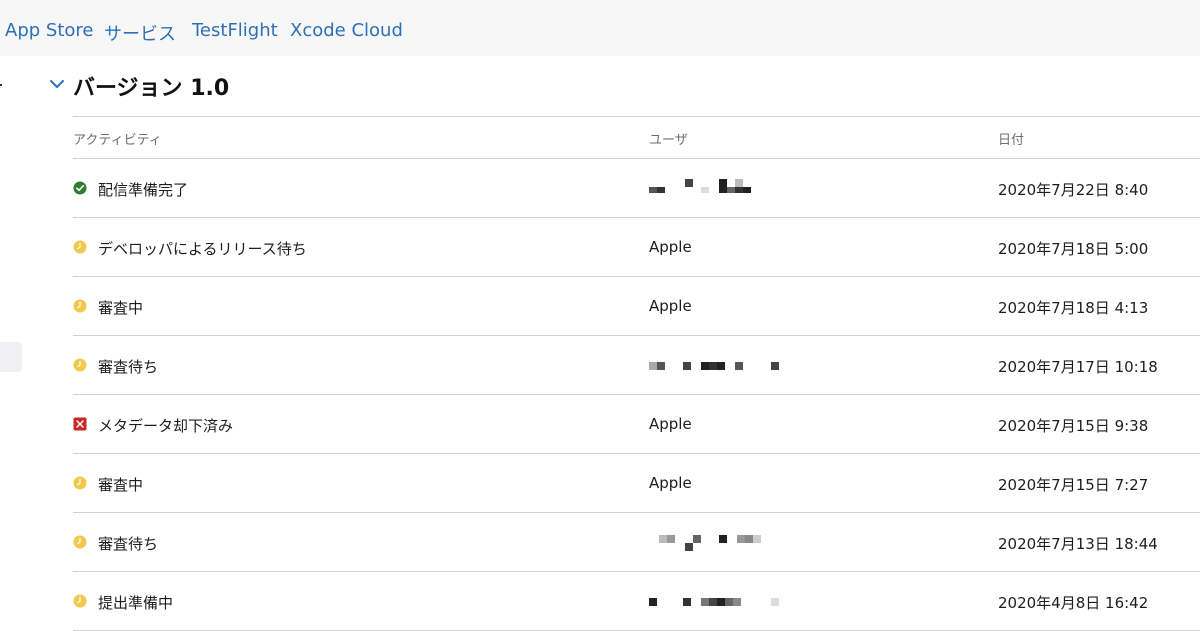 The height and width of the screenshot is (631, 1200). I want to click on column-header-activity: アクティビティ, so click(117, 140).